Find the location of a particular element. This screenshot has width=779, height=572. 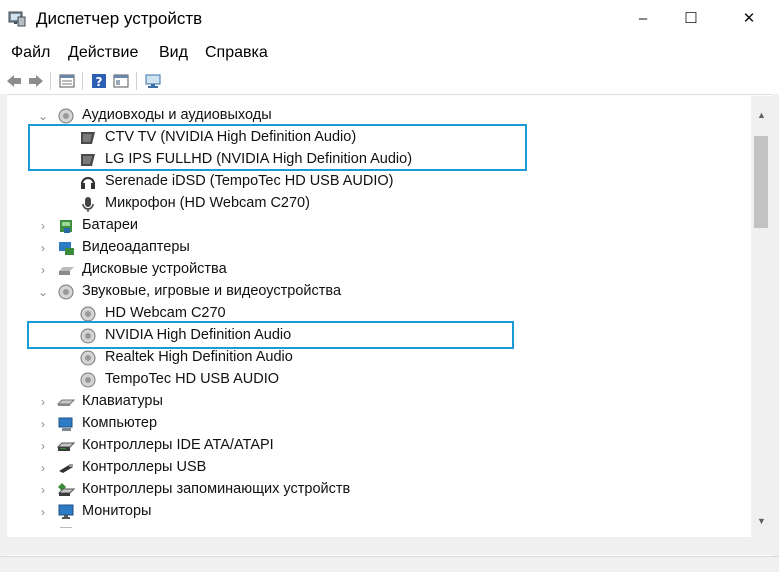

display-adapter-icon is located at coordinates (66, 248).